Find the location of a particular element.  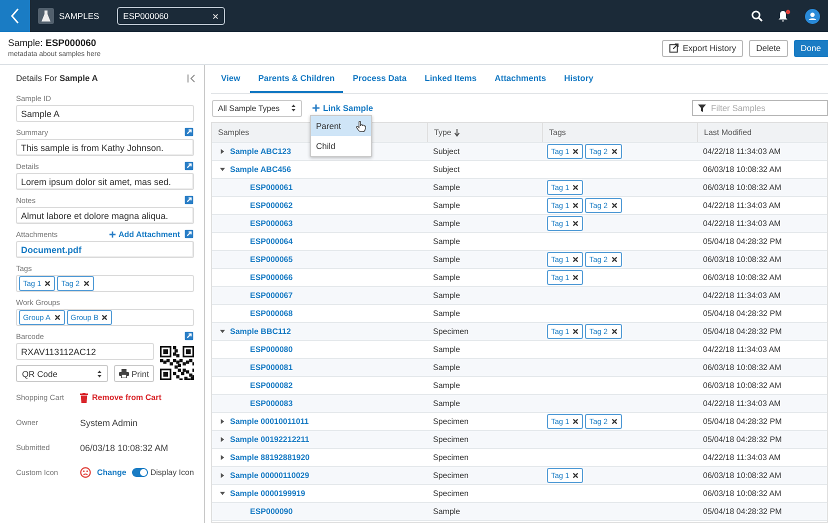

bell-icon is located at coordinates (784, 16).